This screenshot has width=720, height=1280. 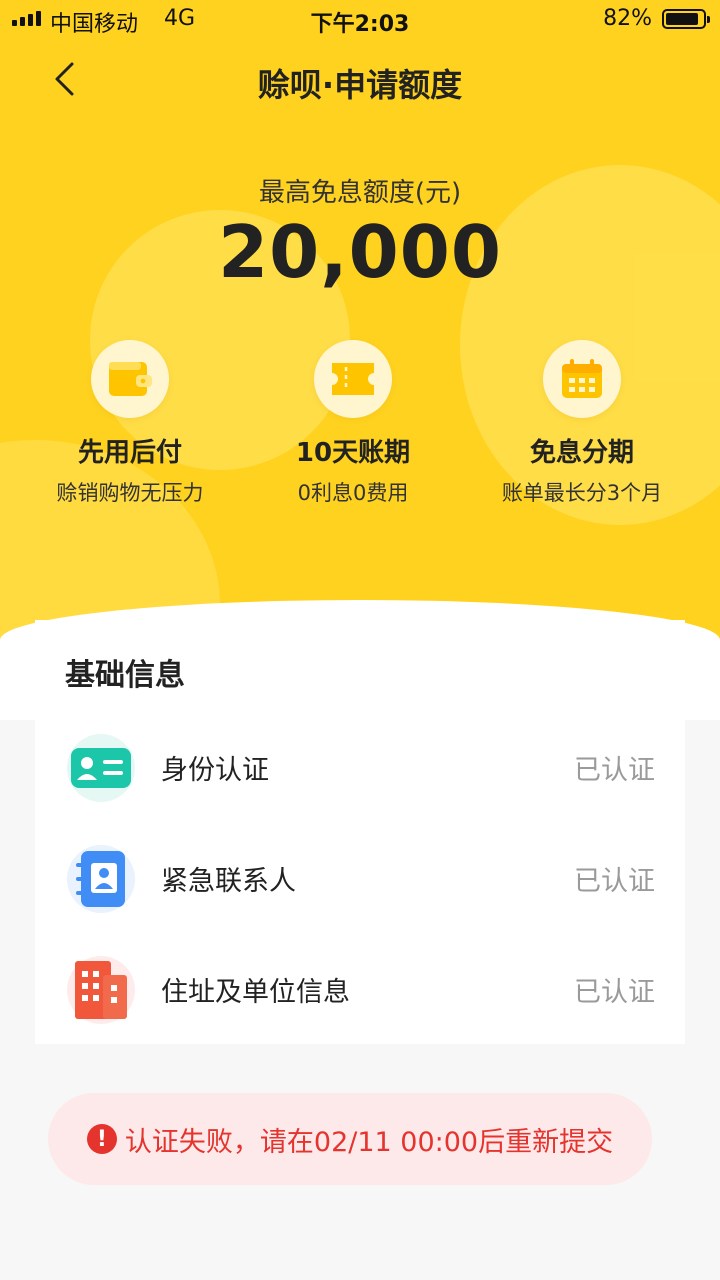 I want to click on emergency-contact-row: 紧急联系人 已认证, so click(x=360, y=878).